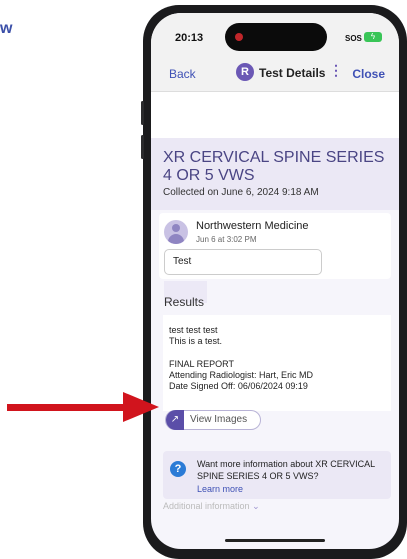 The height and width of the screenshot is (559, 407). What do you see at coordinates (258, 476) in the screenshot?
I see `more-info-text: SPINE SERIES 4 OR 5 VWS?` at bounding box center [258, 476].